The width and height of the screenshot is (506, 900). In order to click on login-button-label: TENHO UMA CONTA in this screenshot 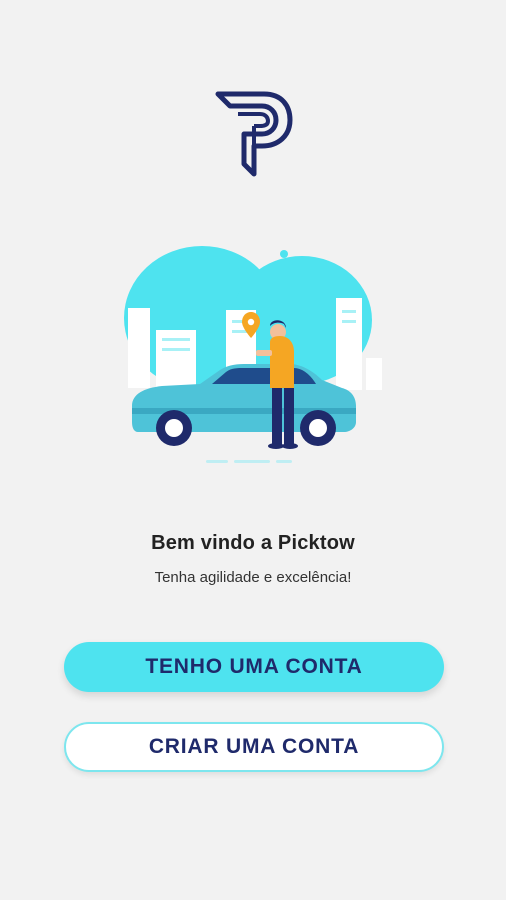, I will do `click(254, 666)`.